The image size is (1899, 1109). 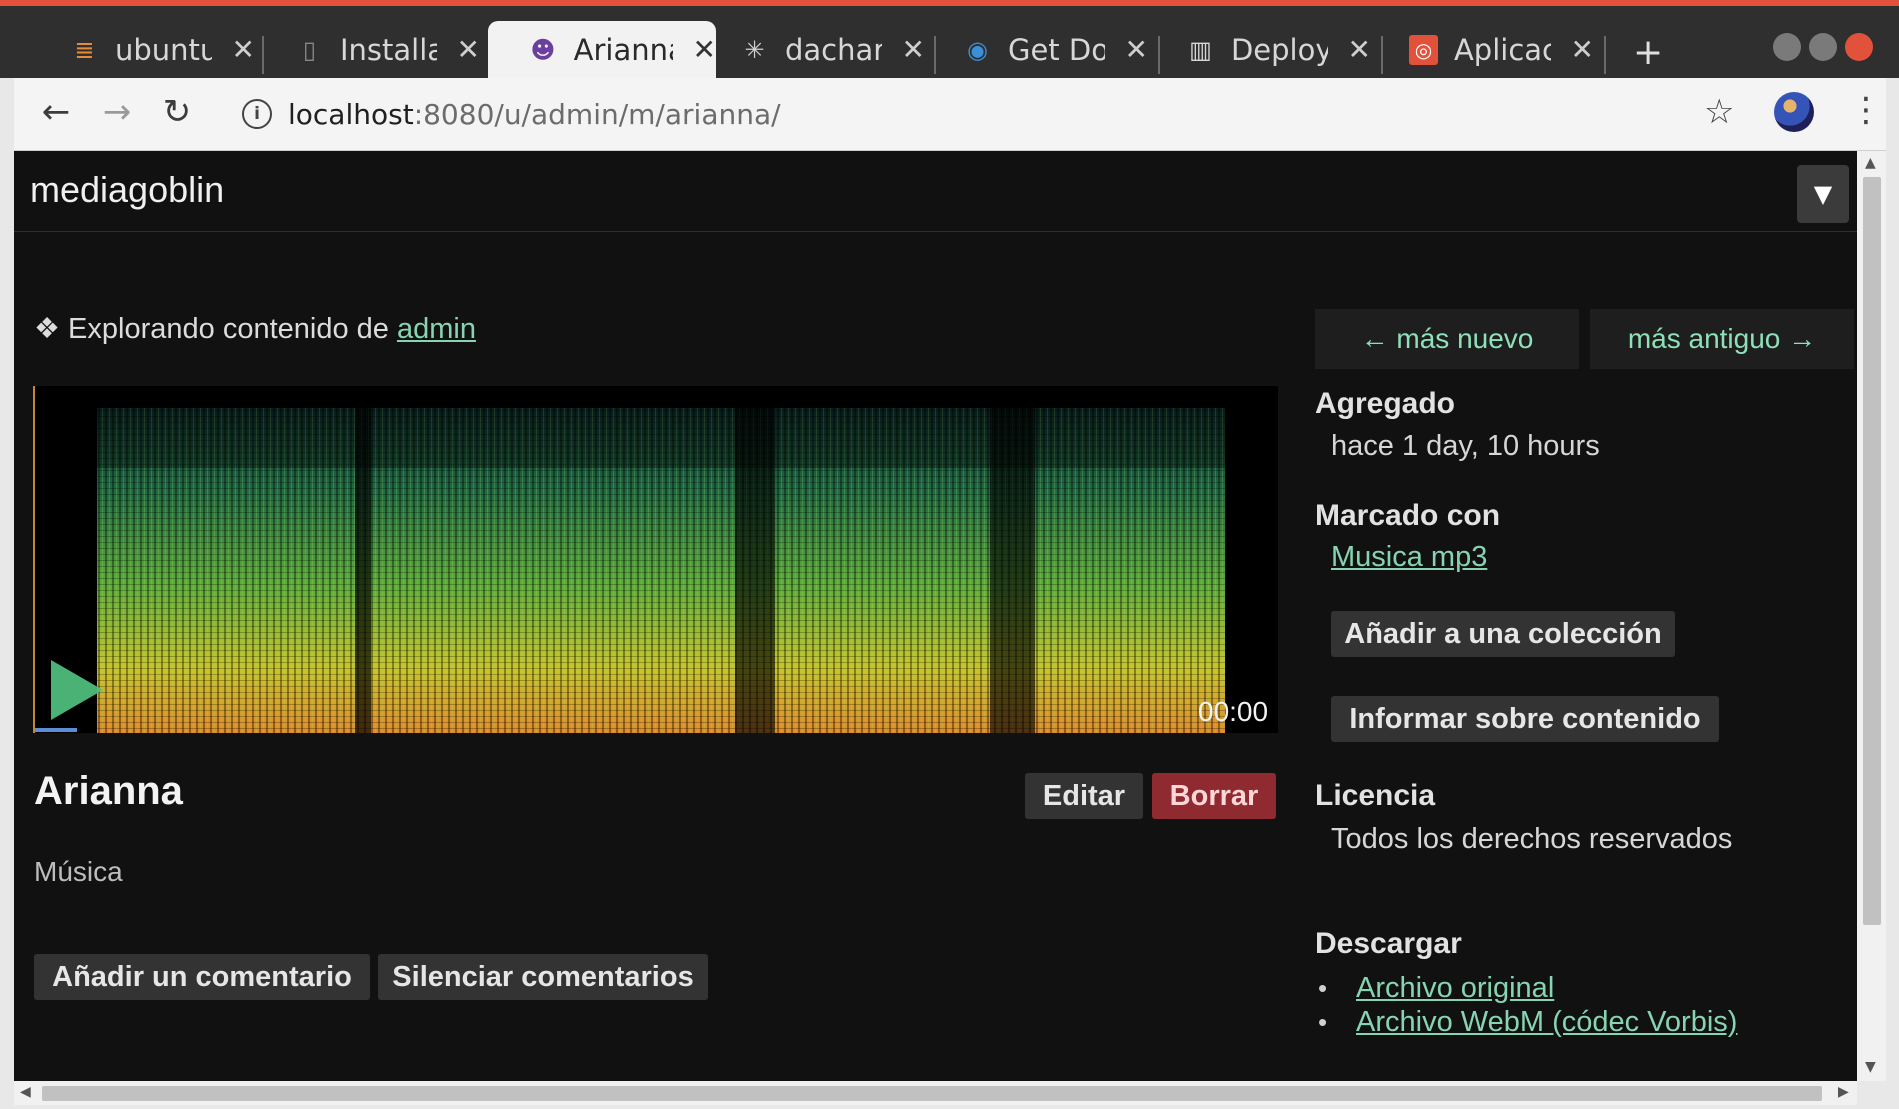 What do you see at coordinates (1870, 1067) in the screenshot?
I see `scroll-down-icon: ▼` at bounding box center [1870, 1067].